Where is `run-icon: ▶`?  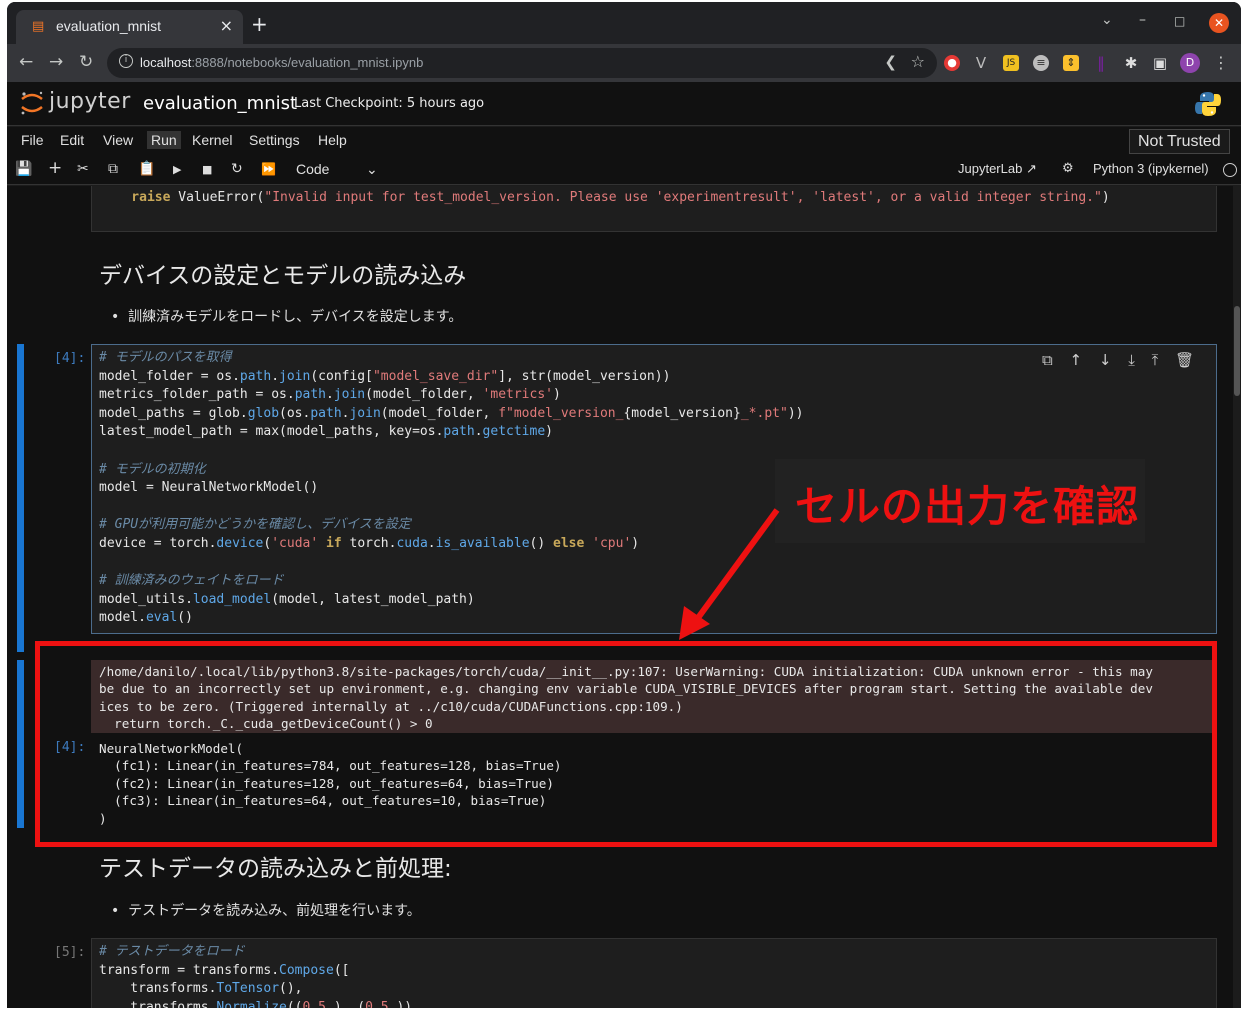
run-icon: ▶ is located at coordinates (177, 169).